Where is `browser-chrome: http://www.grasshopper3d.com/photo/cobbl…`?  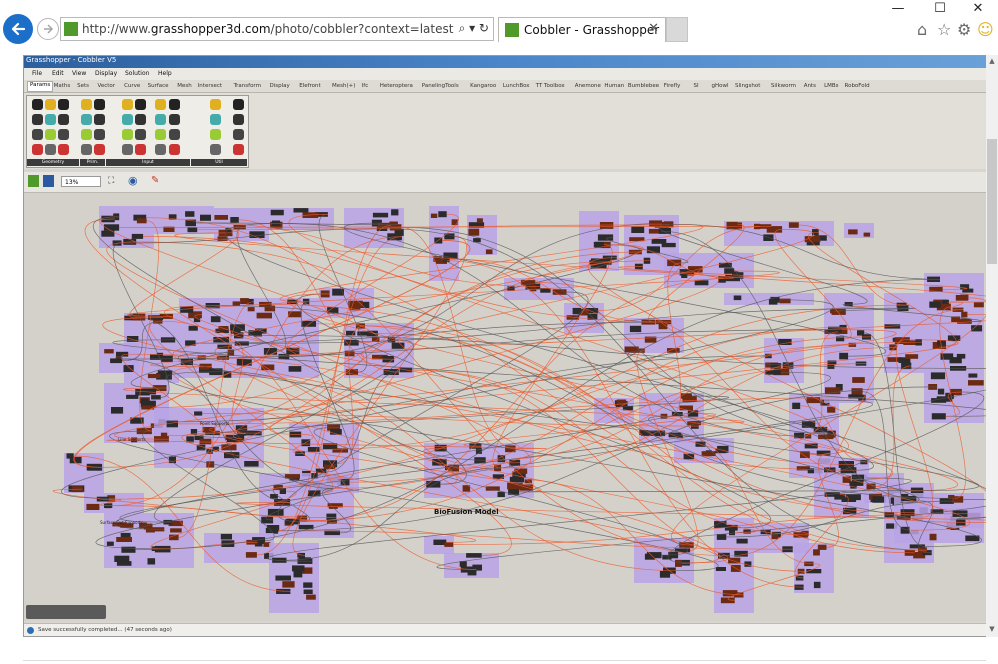
browser-chrome: http://www.grasshopper3d.com/photo/cobbl… is located at coordinates (499, 22).